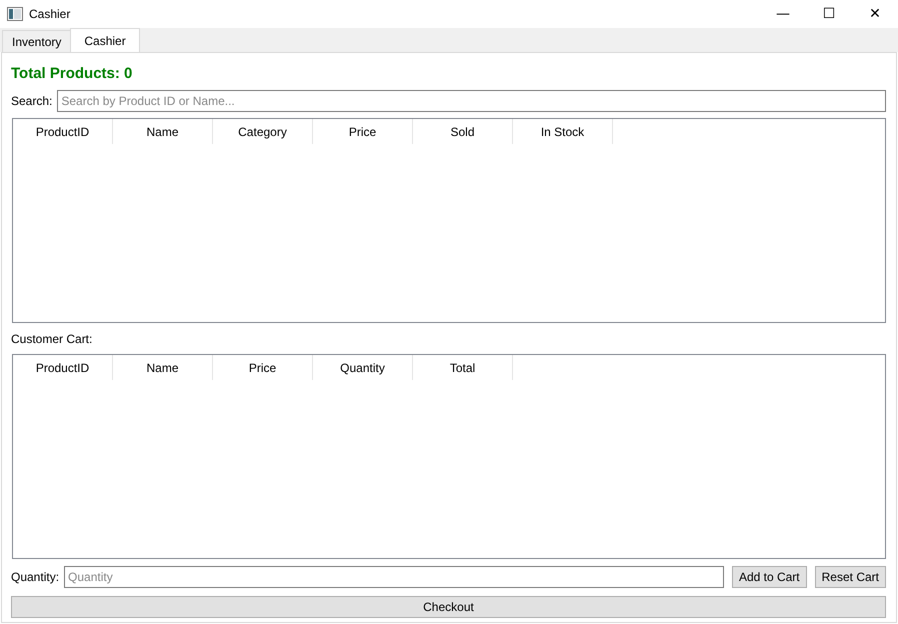 The width and height of the screenshot is (898, 624). What do you see at coordinates (72, 74) in the screenshot?
I see `total-products-label: Total Products: 0` at bounding box center [72, 74].